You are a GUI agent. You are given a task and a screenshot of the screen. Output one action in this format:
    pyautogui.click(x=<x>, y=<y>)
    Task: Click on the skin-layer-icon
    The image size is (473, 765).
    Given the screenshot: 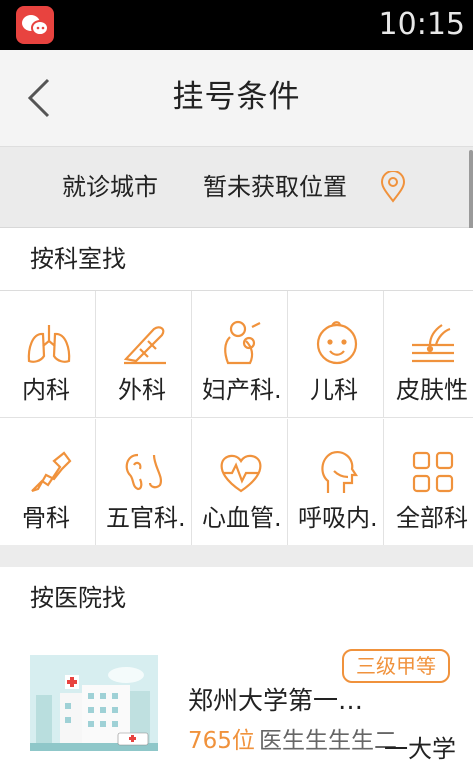 What is the action you would take?
    pyautogui.click(x=433, y=343)
    